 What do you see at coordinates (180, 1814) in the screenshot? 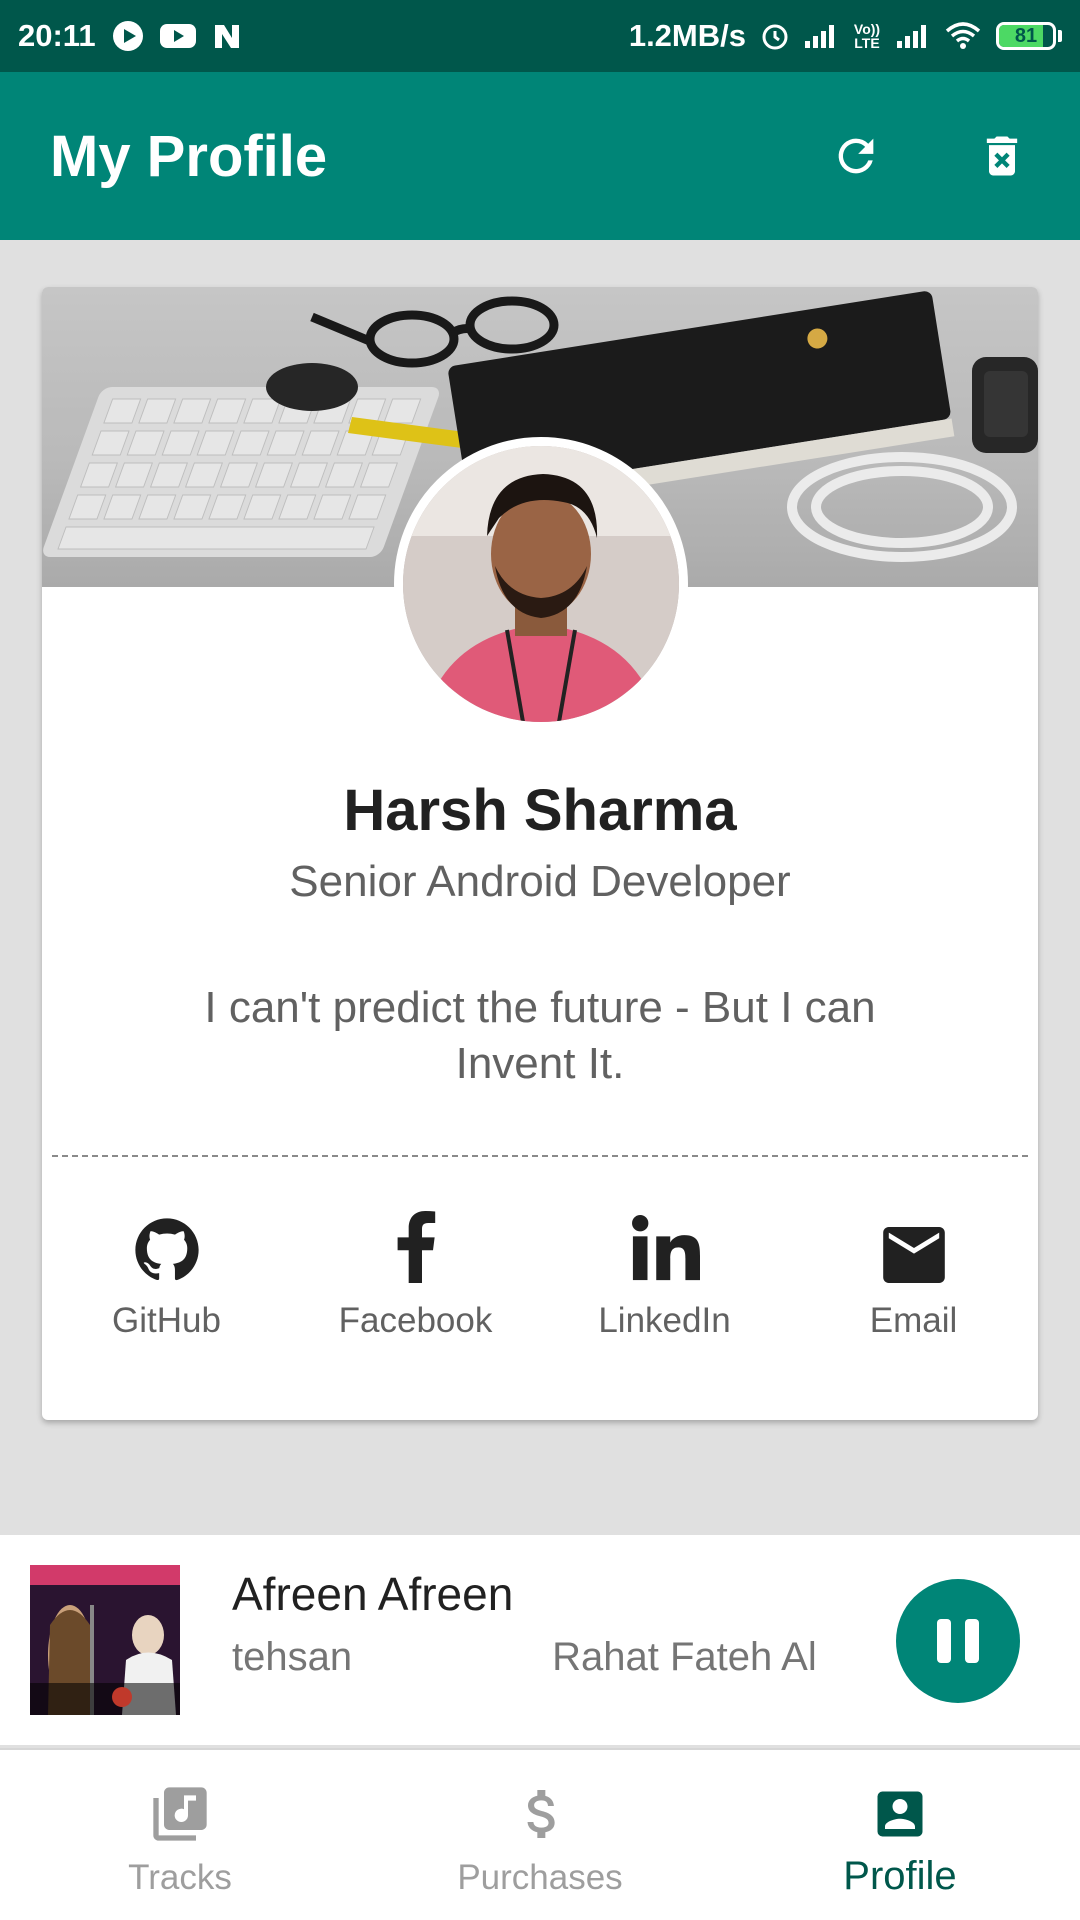
I see `music-library-icon` at bounding box center [180, 1814].